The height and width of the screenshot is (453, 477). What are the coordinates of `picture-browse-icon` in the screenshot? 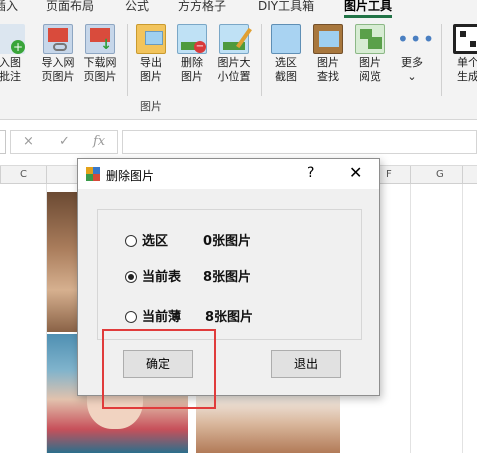 It's located at (370, 39).